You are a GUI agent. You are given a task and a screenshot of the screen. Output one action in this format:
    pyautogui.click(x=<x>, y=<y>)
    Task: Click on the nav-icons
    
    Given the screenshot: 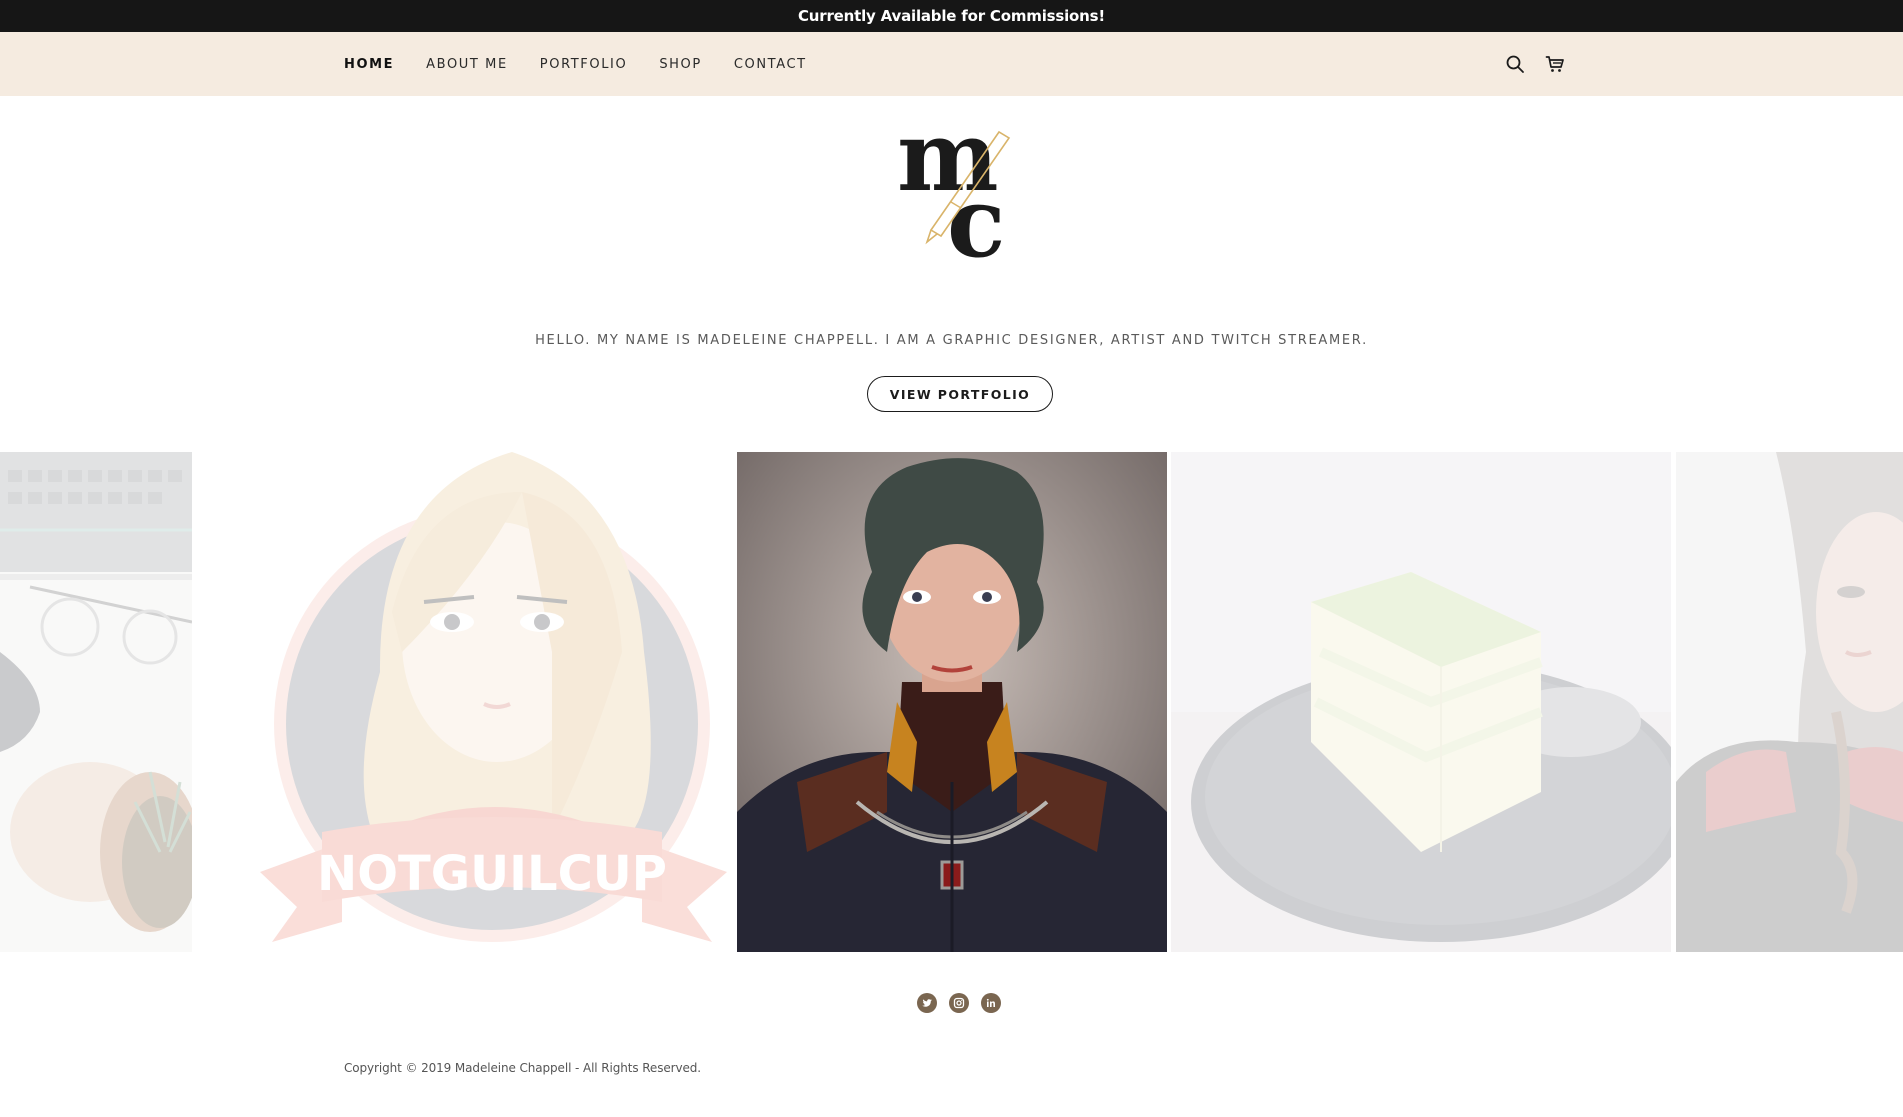 What is the action you would take?
    pyautogui.click(x=1535, y=64)
    